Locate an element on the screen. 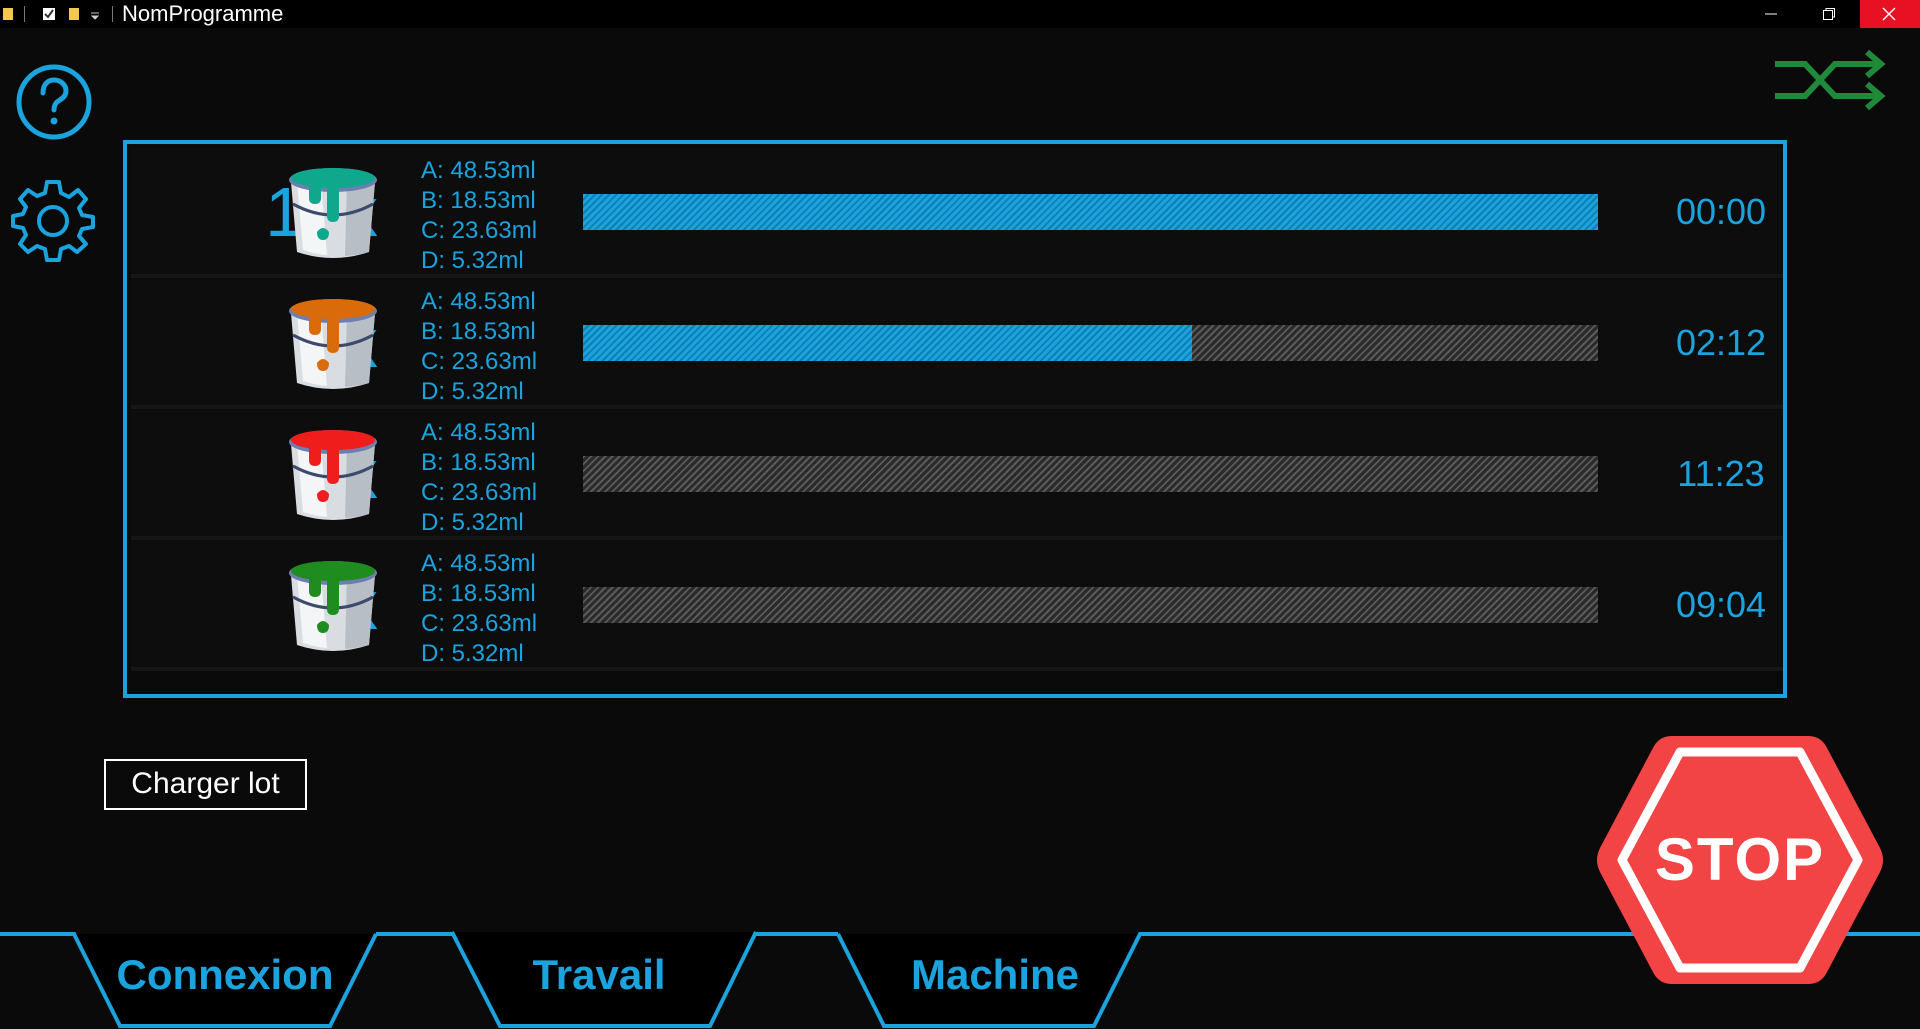 The width and height of the screenshot is (1920, 1029). shuffle-icon is located at coordinates (1830, 80).